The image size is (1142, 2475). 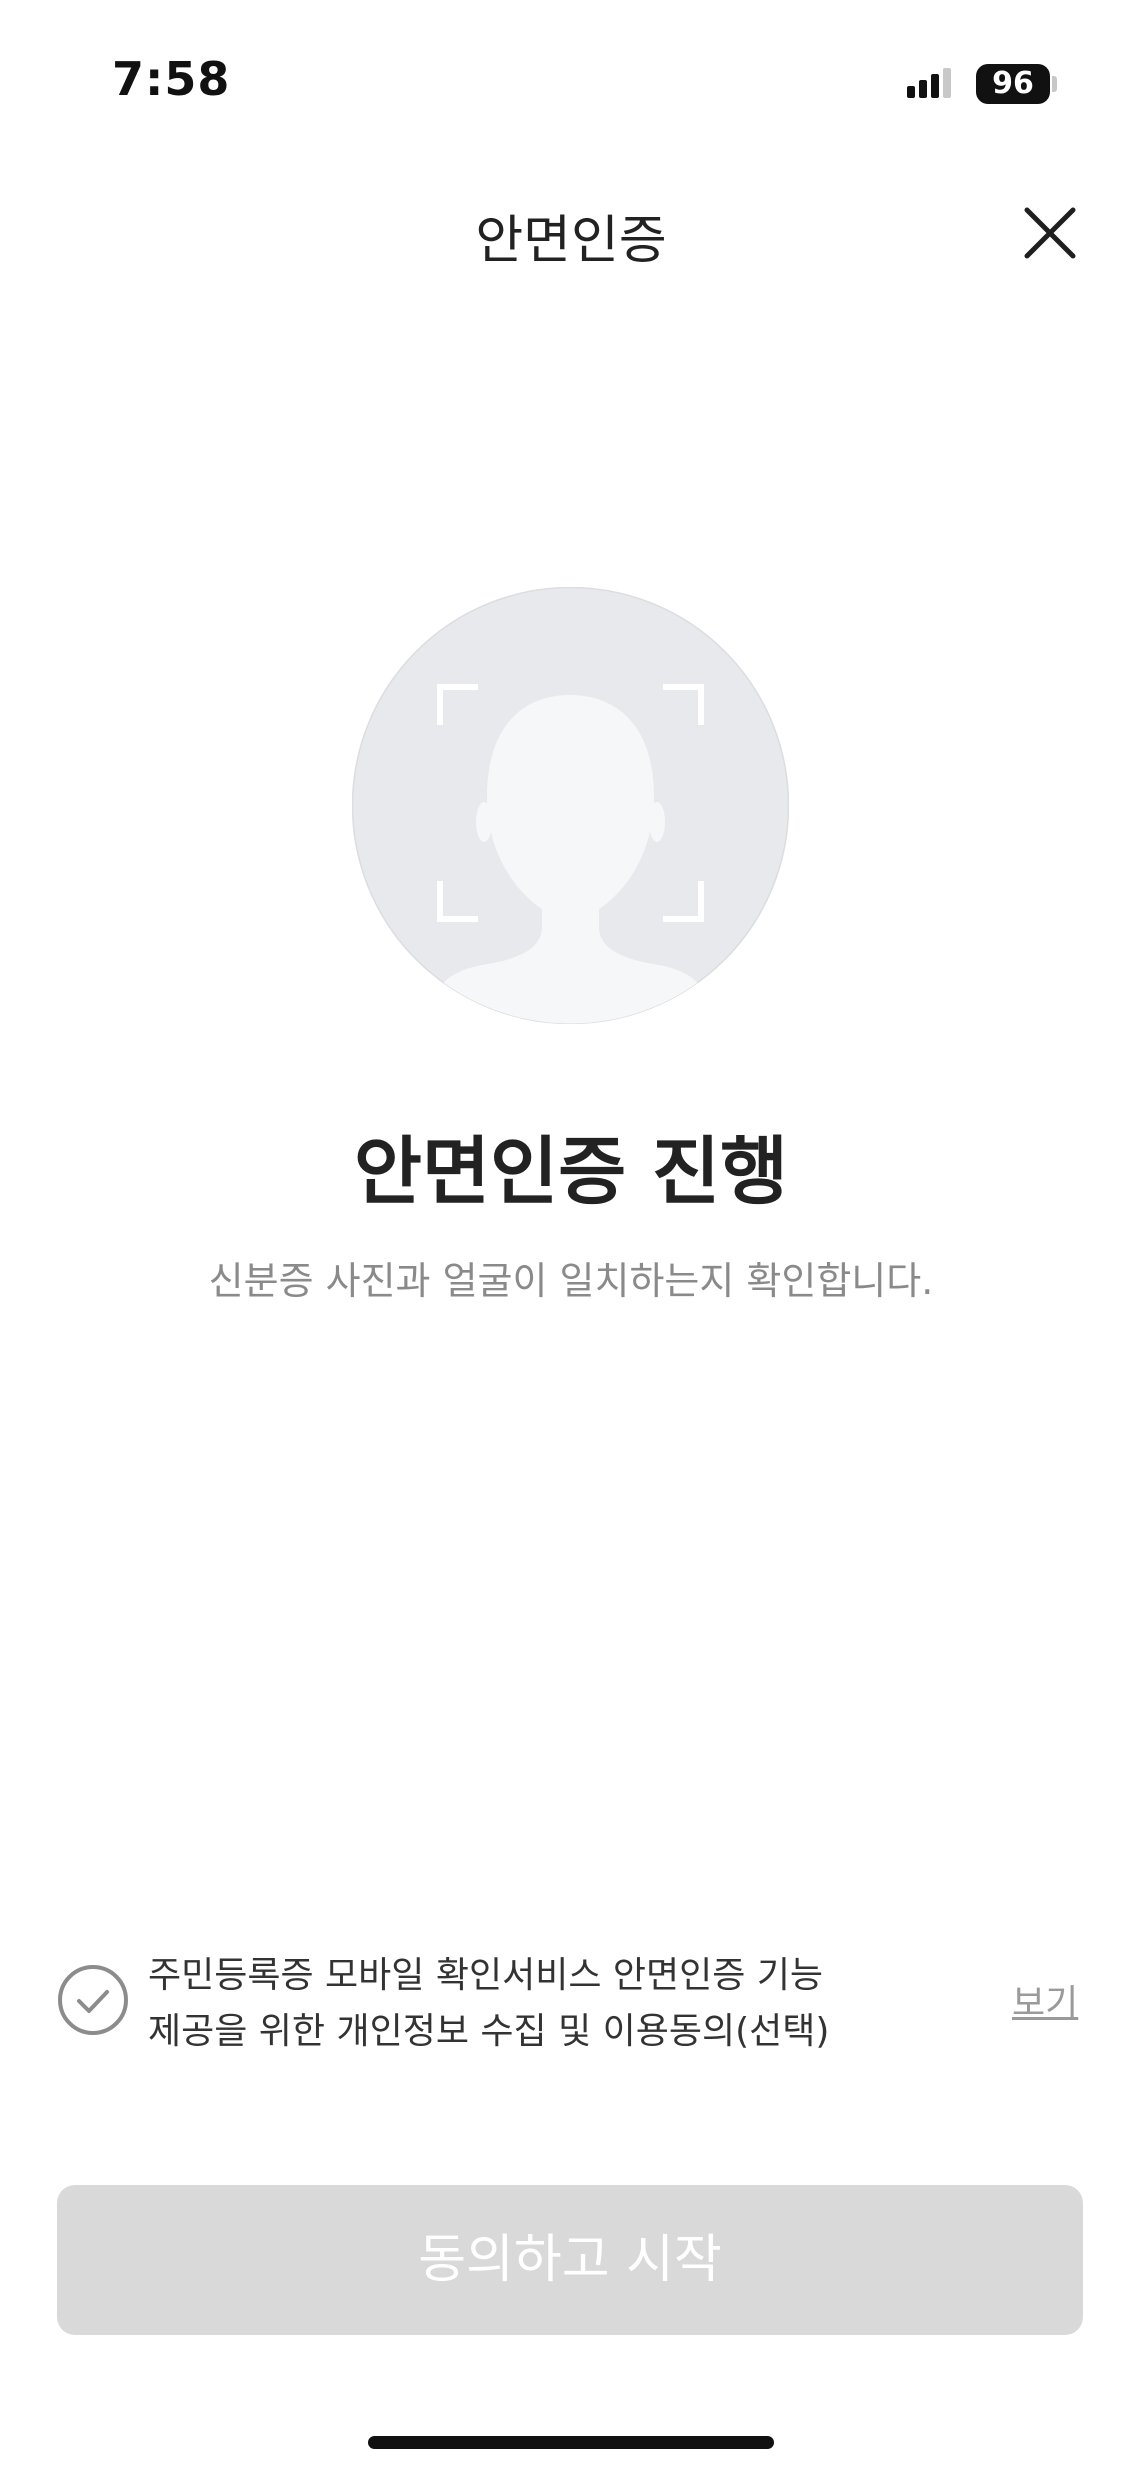 I want to click on home-indicator, so click(x=571, y=2442).